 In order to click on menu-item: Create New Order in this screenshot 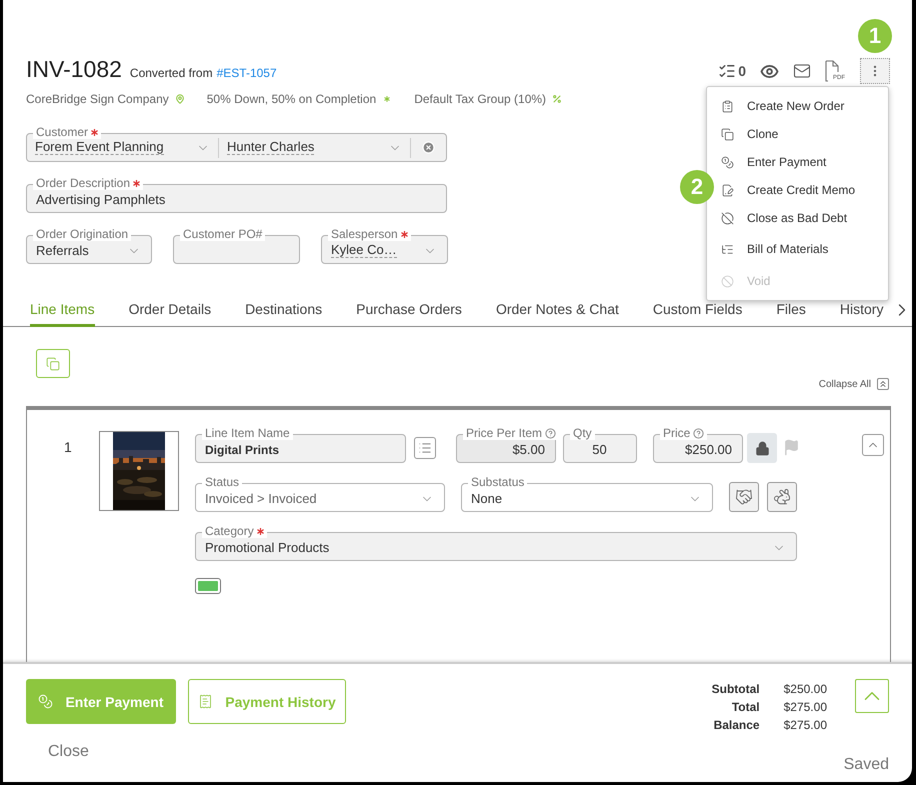, I will do `click(797, 106)`.